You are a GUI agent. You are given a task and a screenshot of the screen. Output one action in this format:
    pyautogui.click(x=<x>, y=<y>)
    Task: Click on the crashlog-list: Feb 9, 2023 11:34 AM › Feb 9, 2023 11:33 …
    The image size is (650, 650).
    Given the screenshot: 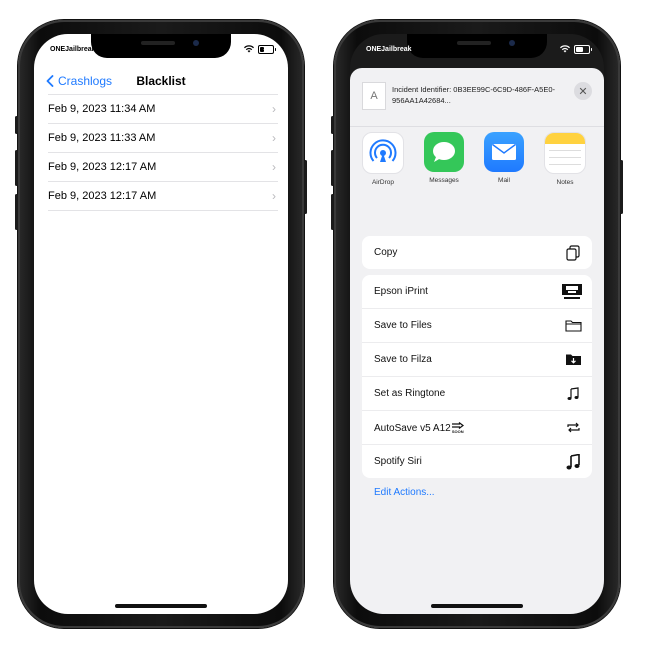 What is the action you would take?
    pyautogui.click(x=163, y=152)
    